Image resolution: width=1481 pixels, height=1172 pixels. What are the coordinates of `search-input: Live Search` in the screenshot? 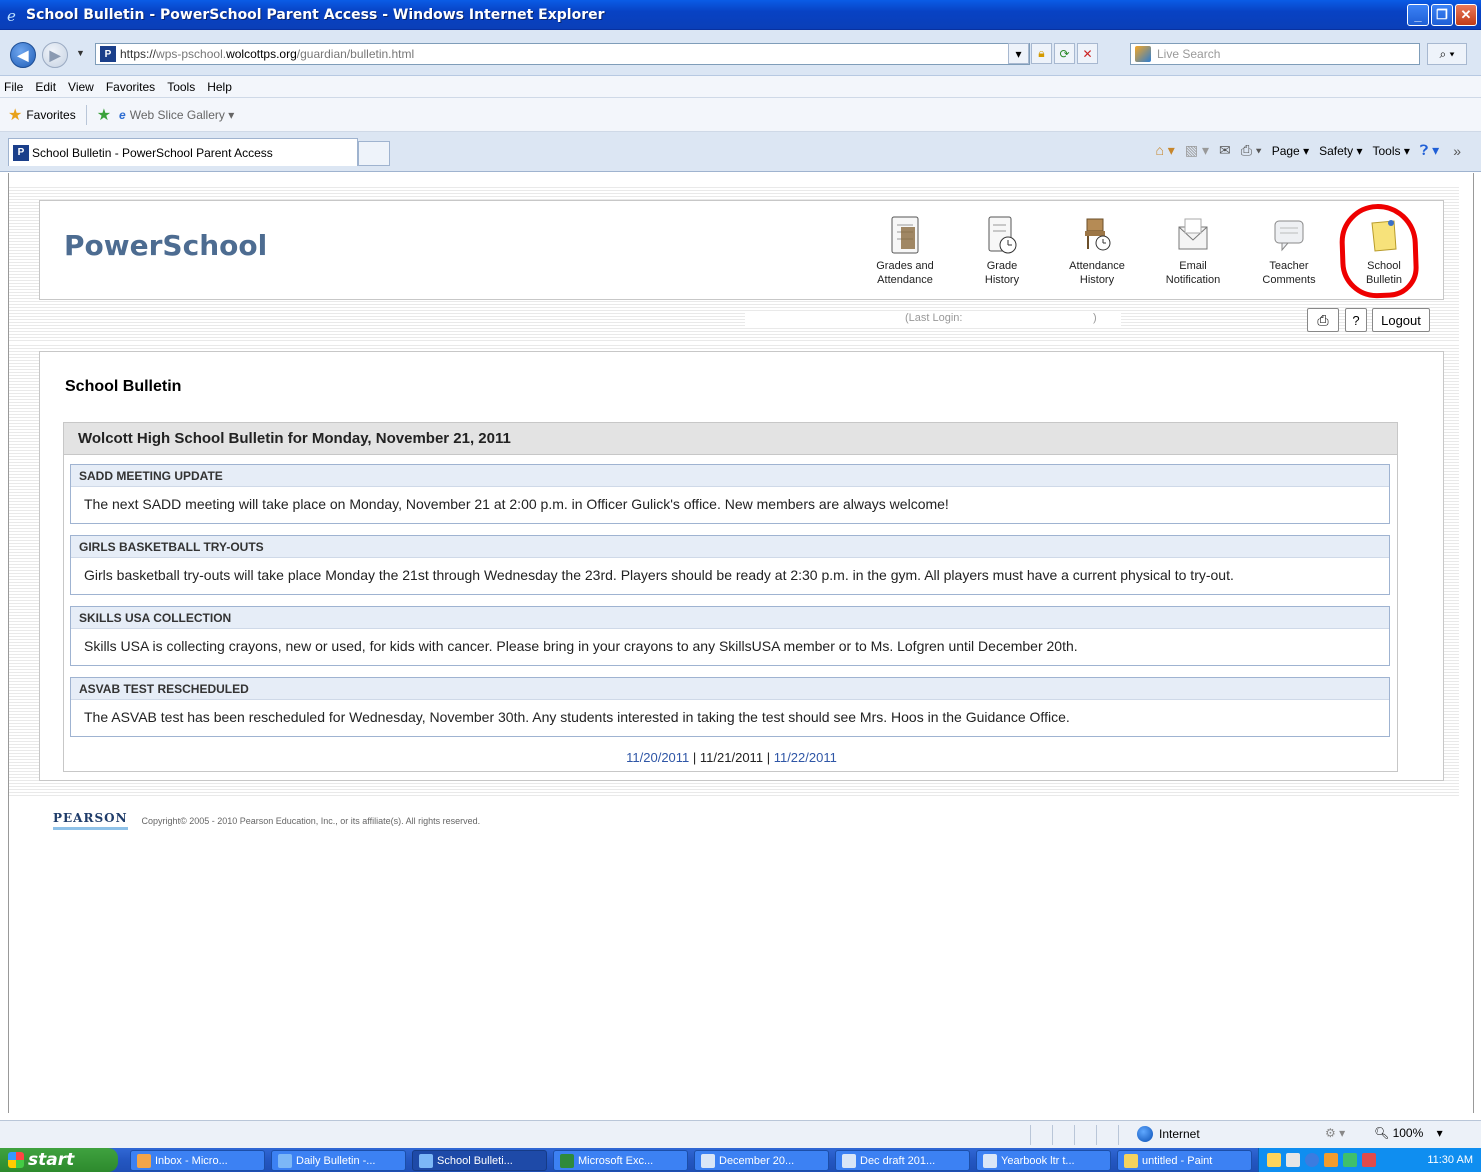 It's located at (1275, 54).